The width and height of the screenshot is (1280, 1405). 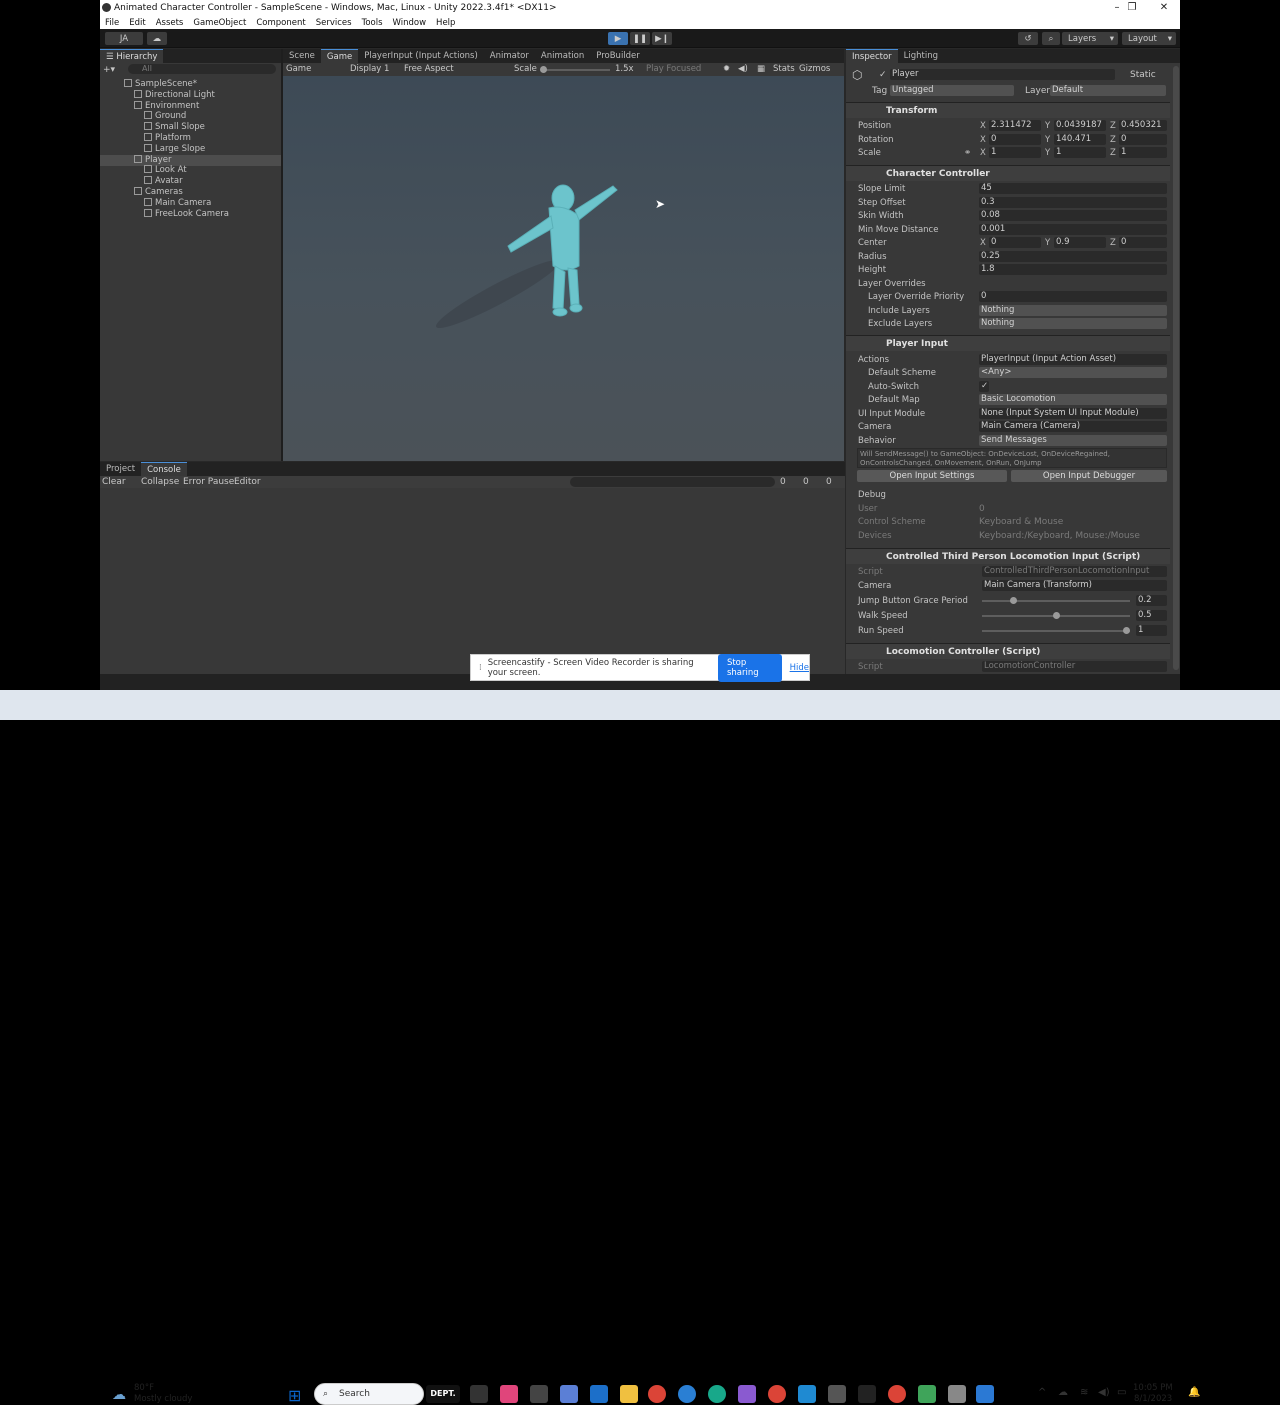 What do you see at coordinates (190, 160) in the screenshot?
I see `hierarchy-item: Player` at bounding box center [190, 160].